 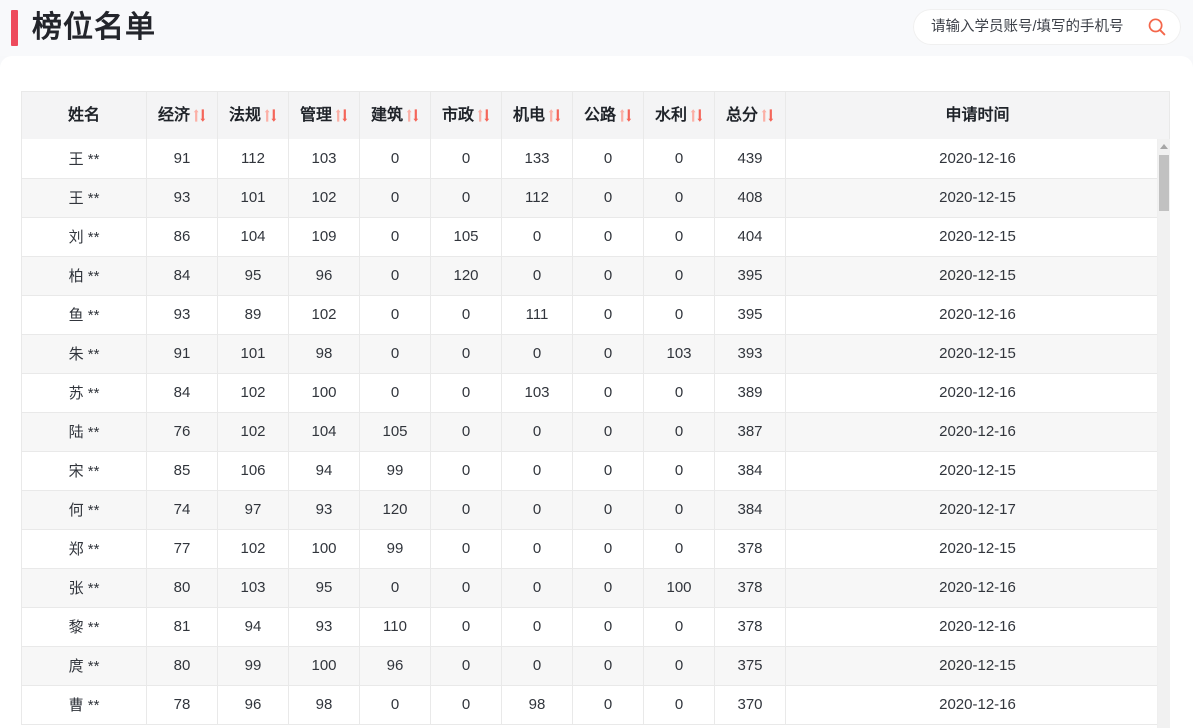 I want to click on cell-score-zongfen: 370, so click(x=750, y=705).